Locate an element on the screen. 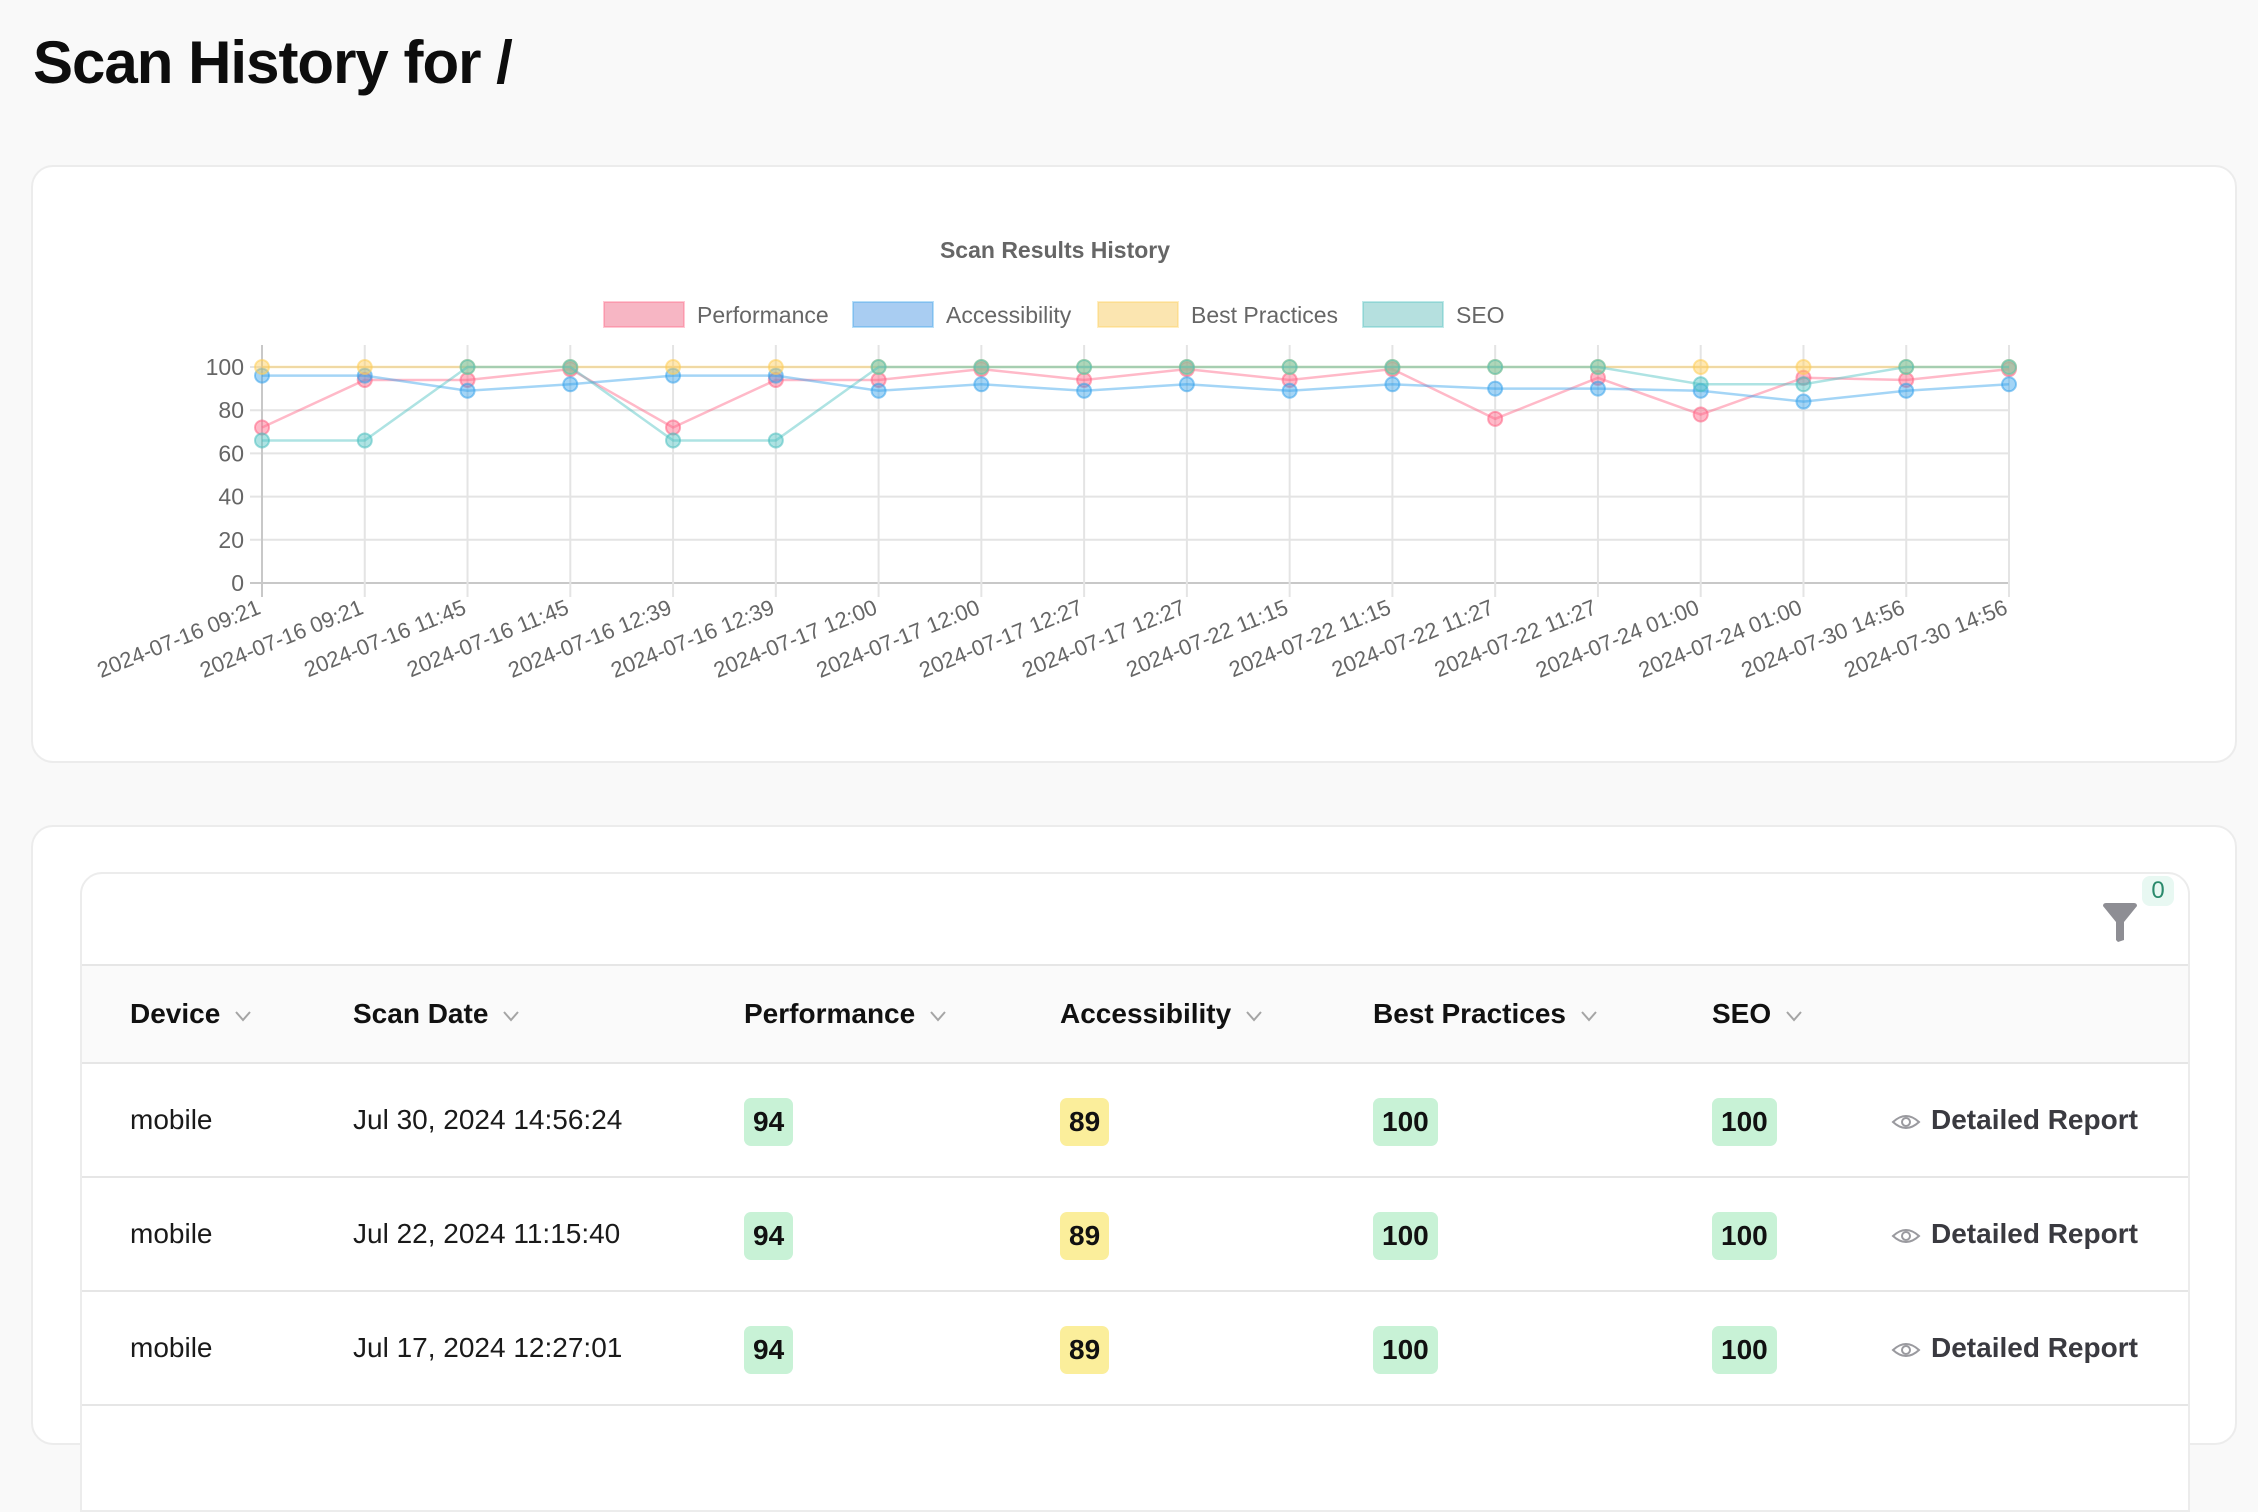  filter-count-badge: 0 is located at coordinates (2158, 891).